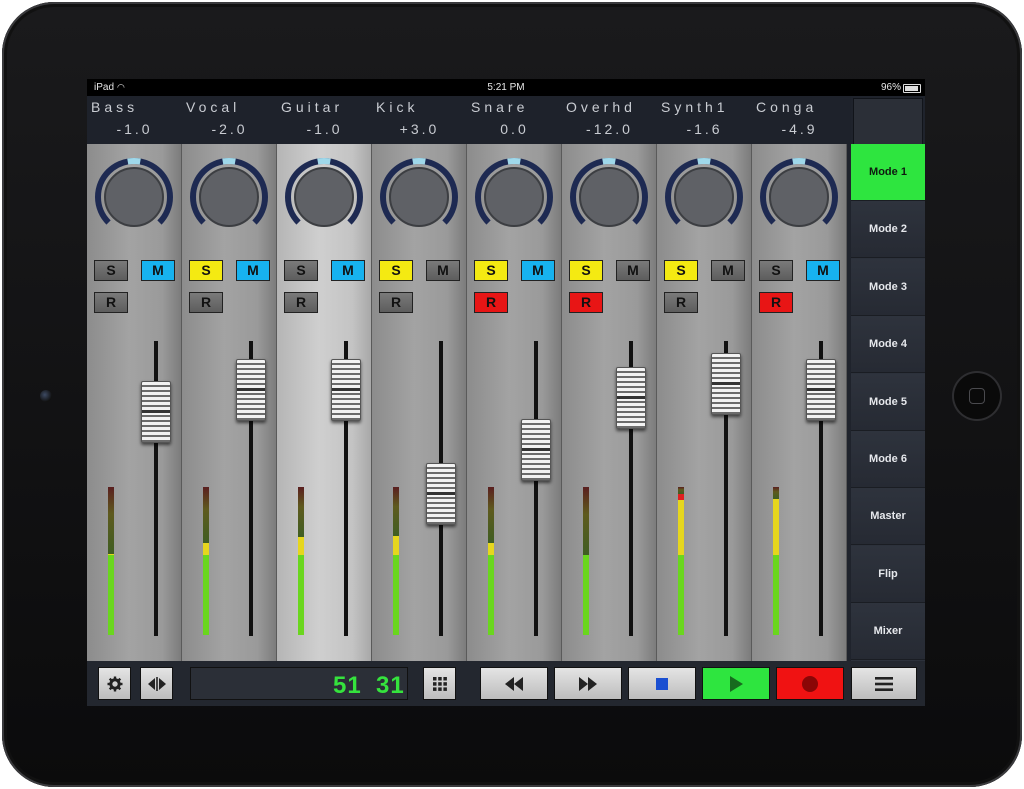  What do you see at coordinates (134, 120) in the screenshot?
I see `channel-header-0: Bass -1.0` at bounding box center [134, 120].